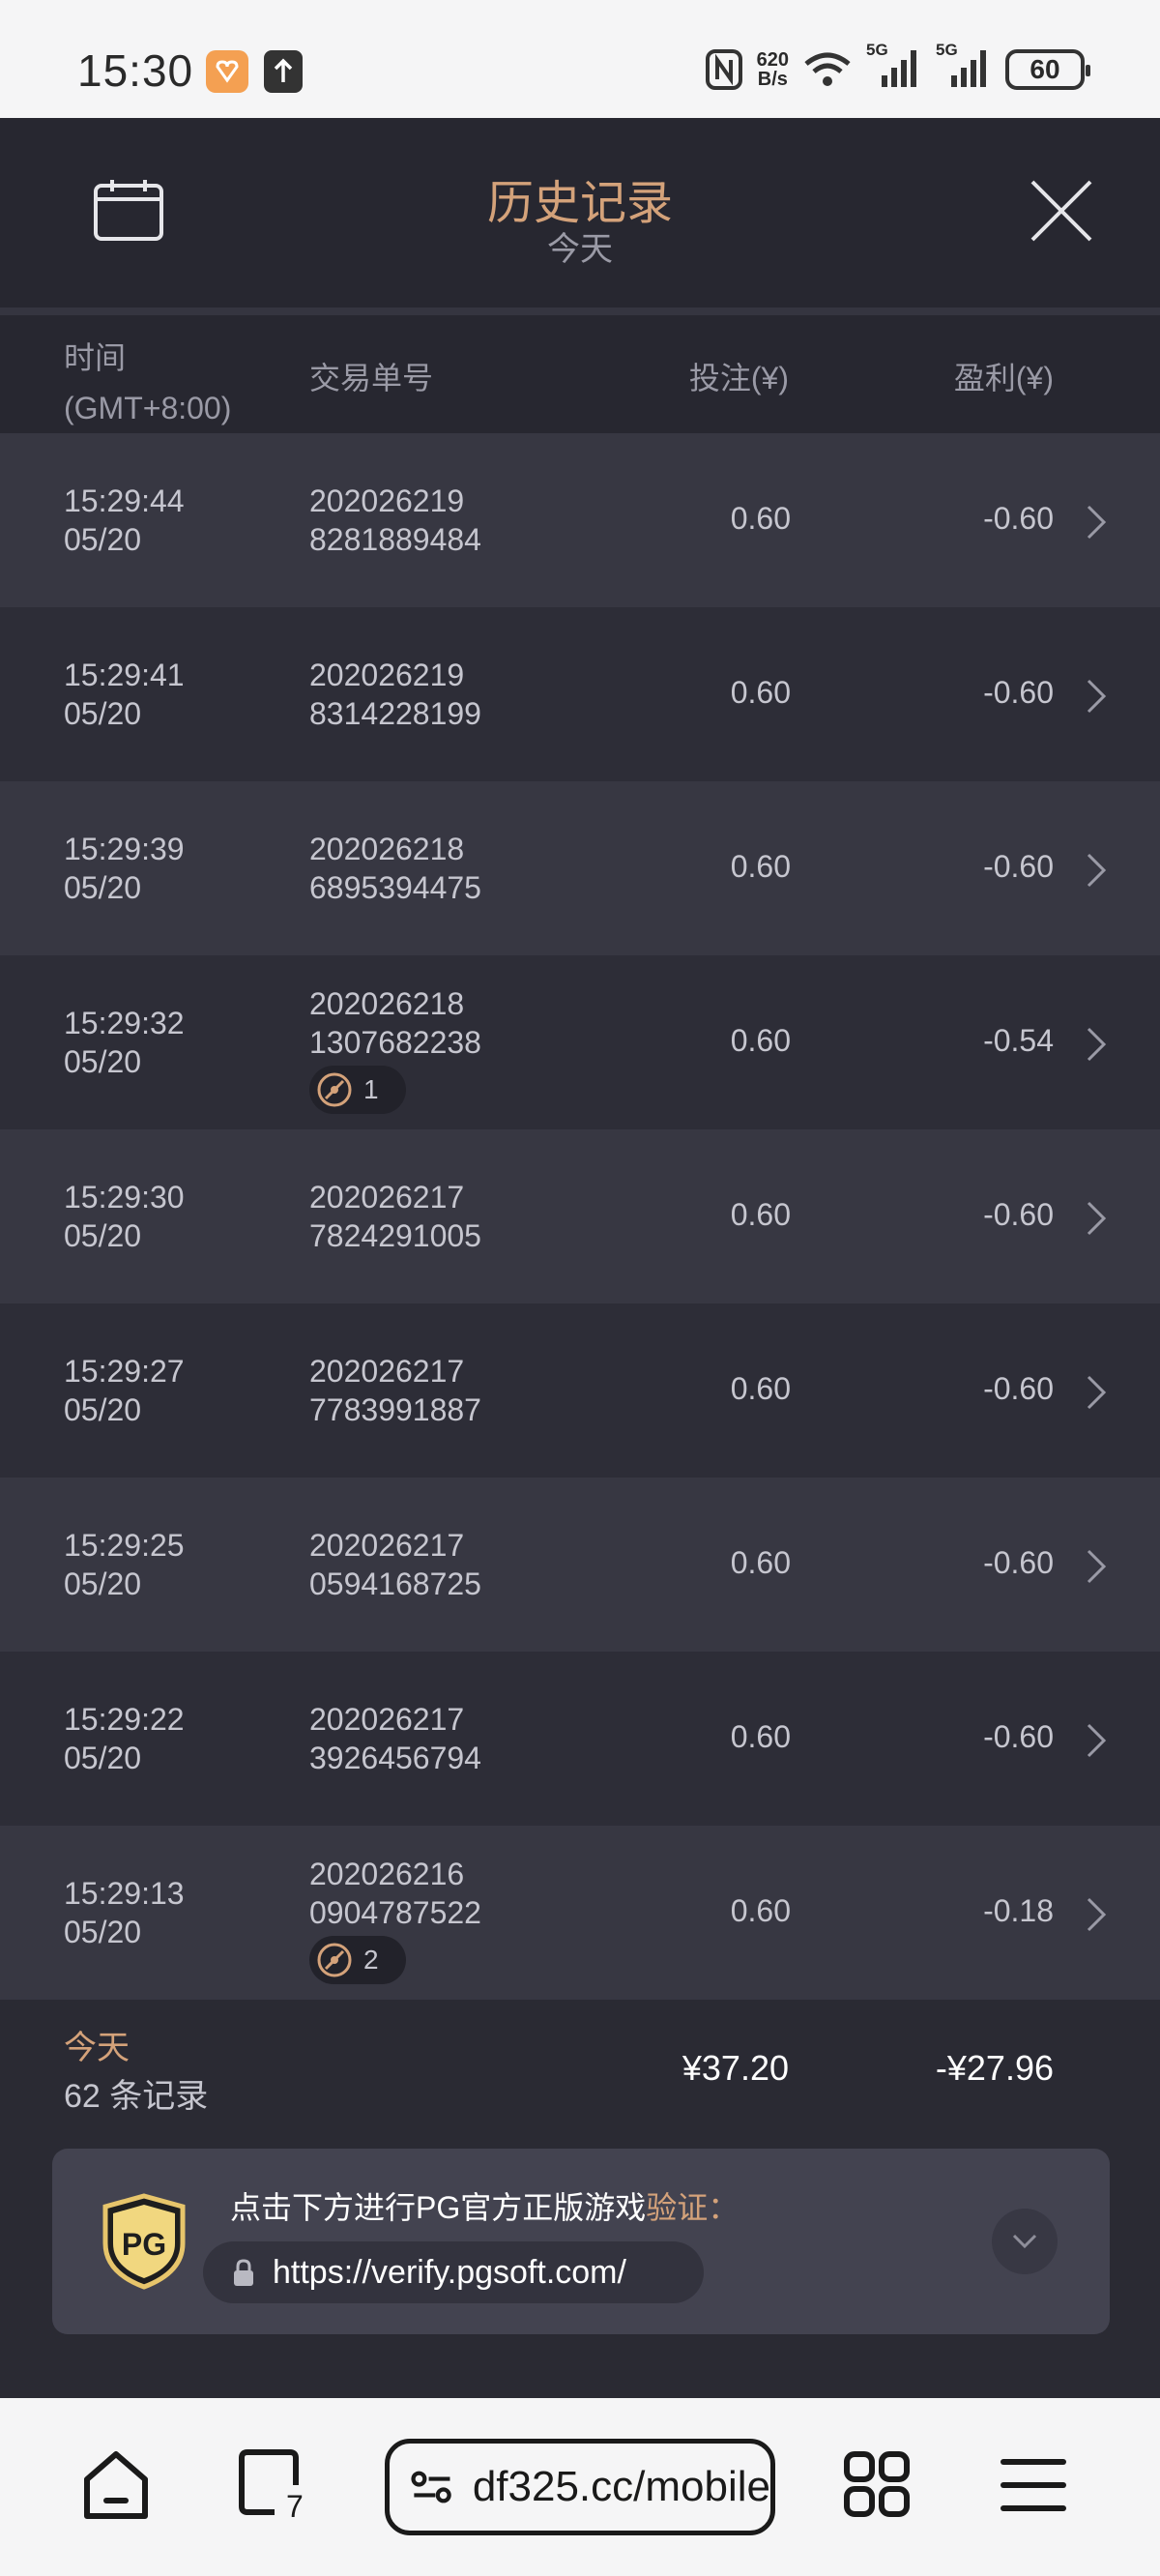  Describe the element at coordinates (227, 71) in the screenshot. I see `app-notification-icon` at that location.